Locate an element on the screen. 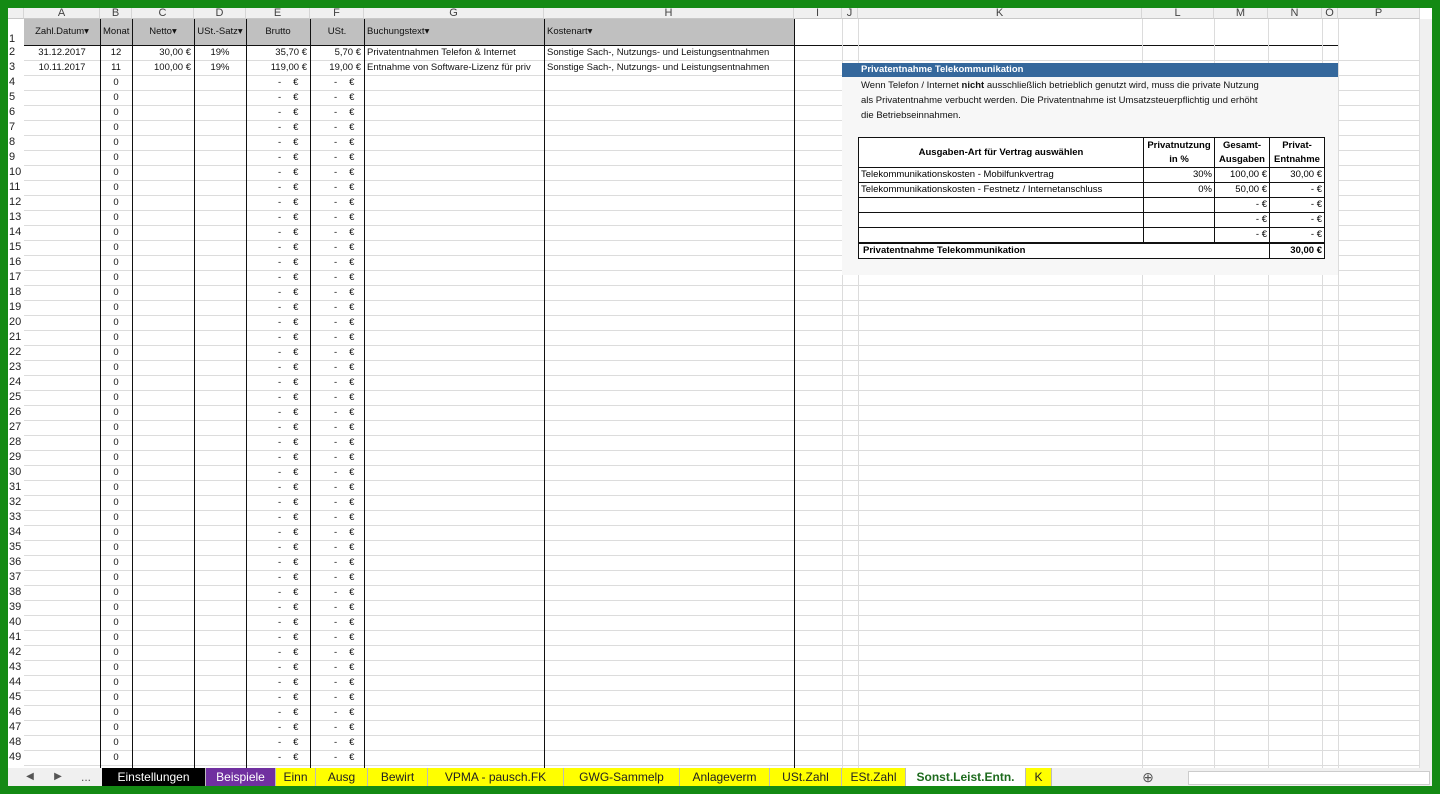 This screenshot has height=794, width=1440. row-header: 23 is located at coordinates (16, 367).